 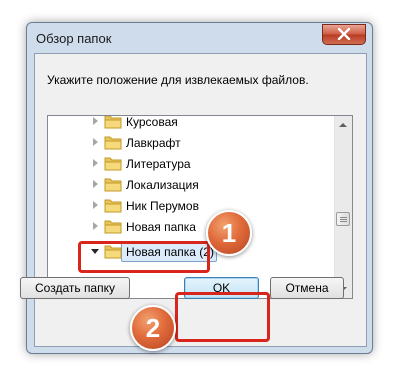 I want to click on step-badge-1: 1, so click(x=229, y=233).